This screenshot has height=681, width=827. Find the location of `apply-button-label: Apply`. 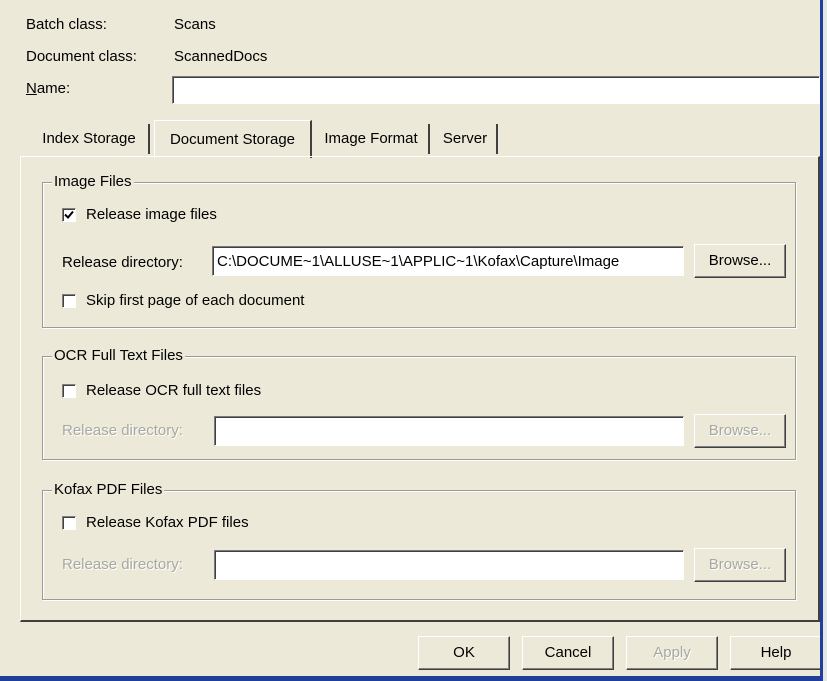

apply-button-label: Apply is located at coordinates (672, 652).